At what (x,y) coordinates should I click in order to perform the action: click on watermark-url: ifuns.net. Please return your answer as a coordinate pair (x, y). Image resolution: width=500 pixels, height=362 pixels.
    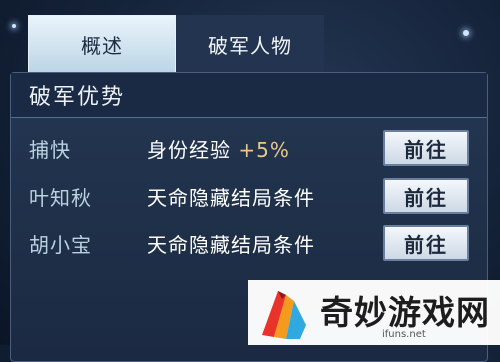
    Looking at the image, I should click on (404, 334).